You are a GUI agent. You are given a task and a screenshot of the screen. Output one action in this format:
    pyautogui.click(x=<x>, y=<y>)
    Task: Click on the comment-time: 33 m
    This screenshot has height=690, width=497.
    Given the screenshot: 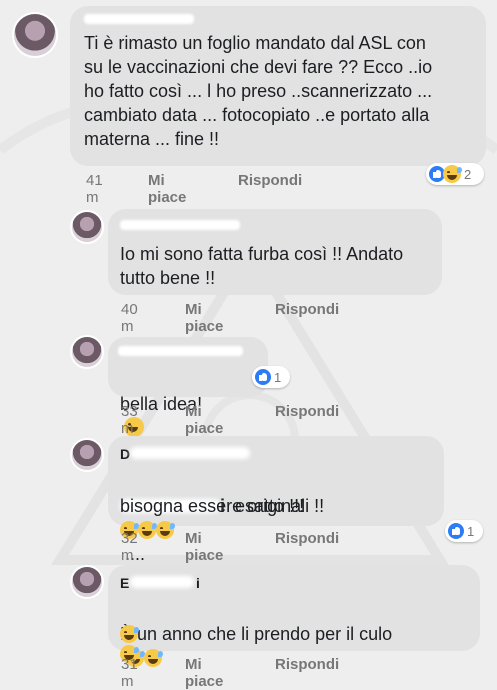 What is the action you would take?
    pyautogui.click(x=129, y=420)
    